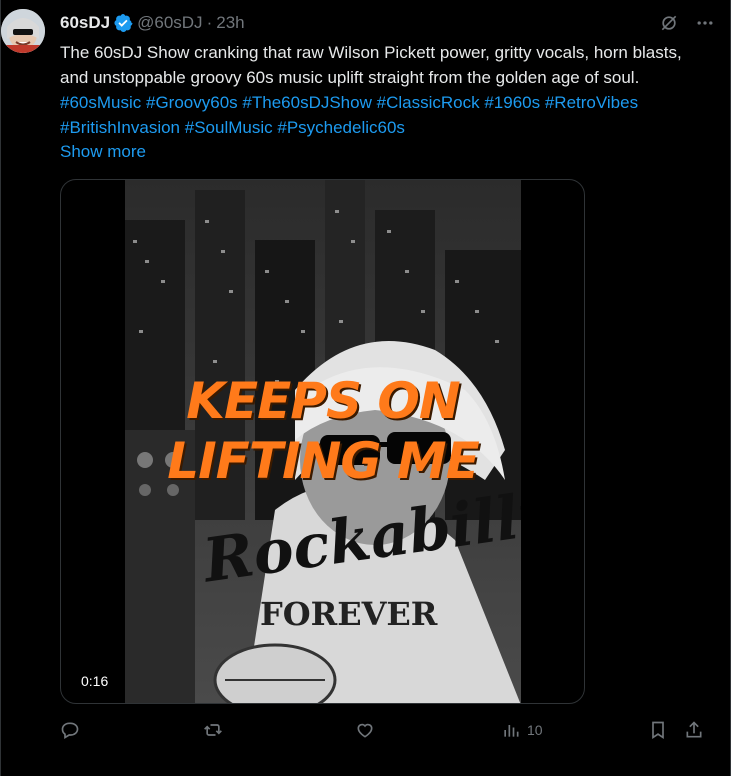  Describe the element at coordinates (511, 731) in the screenshot. I see `views-icon` at that location.